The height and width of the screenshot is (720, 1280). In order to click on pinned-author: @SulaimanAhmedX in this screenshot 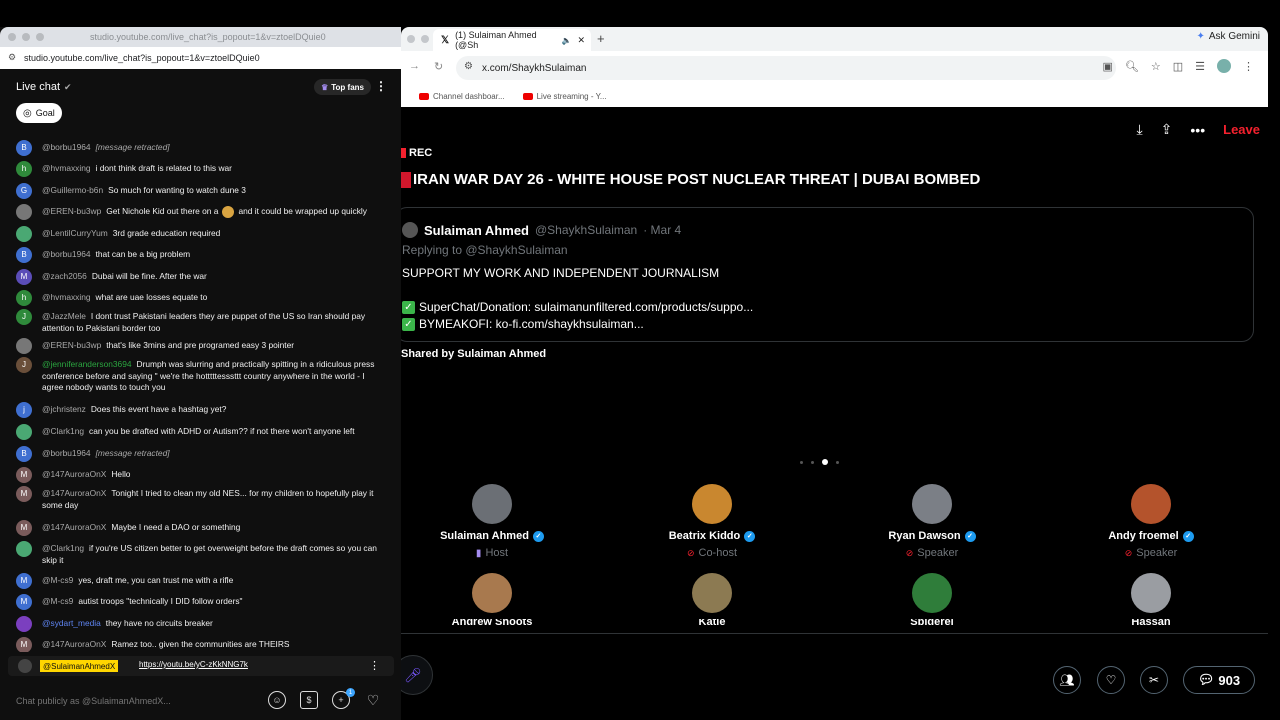, I will do `click(79, 666)`.